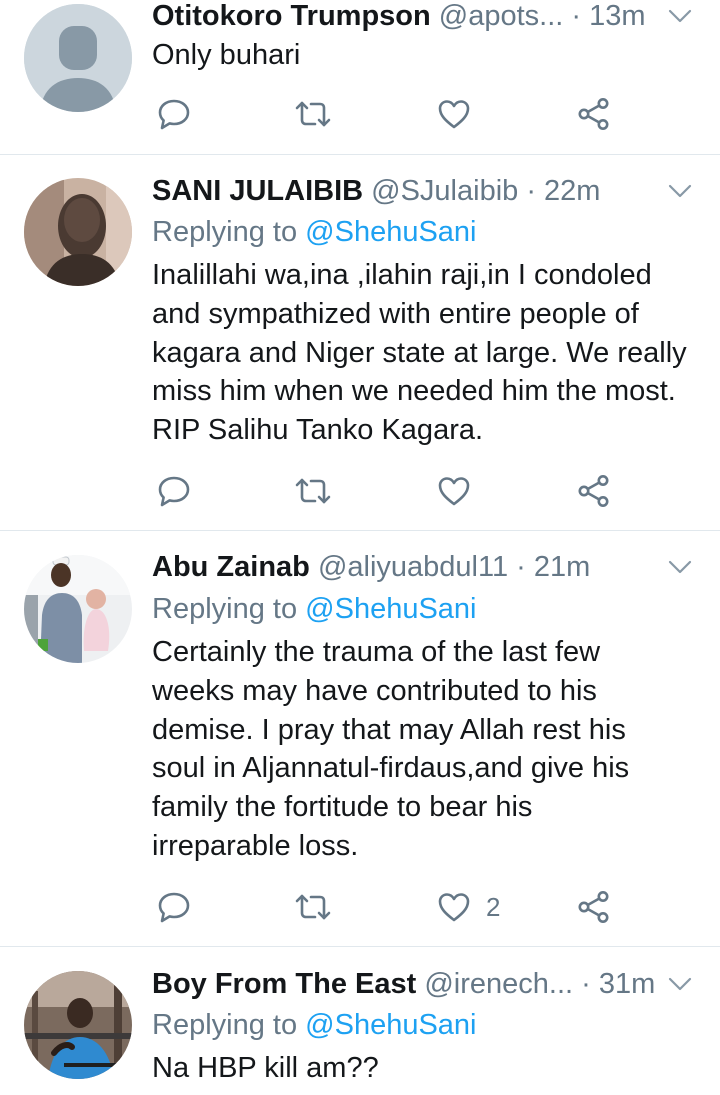 This screenshot has width=720, height=1095. What do you see at coordinates (627, 984) in the screenshot?
I see `timestamp: 31m` at bounding box center [627, 984].